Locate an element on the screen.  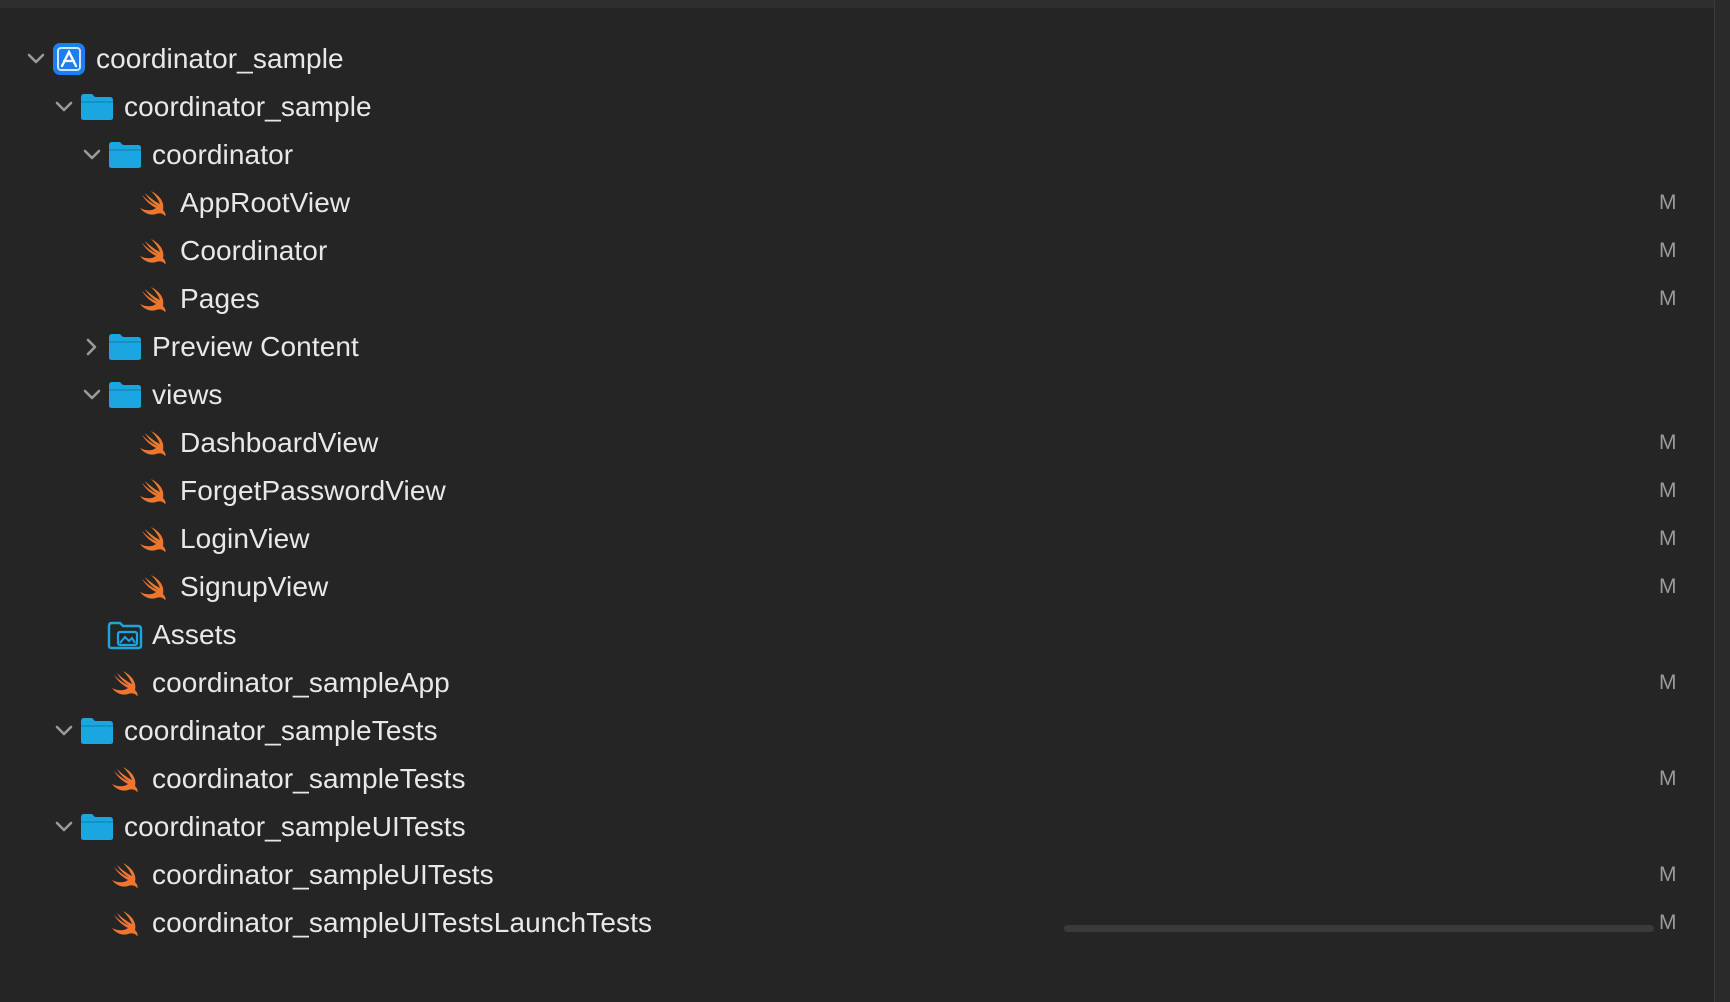
tree-row-file: coordinator_sampleTests M is located at coordinates (857, 779).